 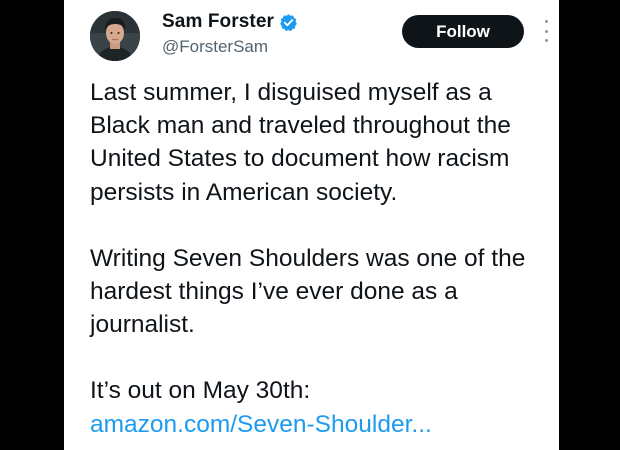 What do you see at coordinates (288, 22) in the screenshot?
I see `verified-badge-icon` at bounding box center [288, 22].